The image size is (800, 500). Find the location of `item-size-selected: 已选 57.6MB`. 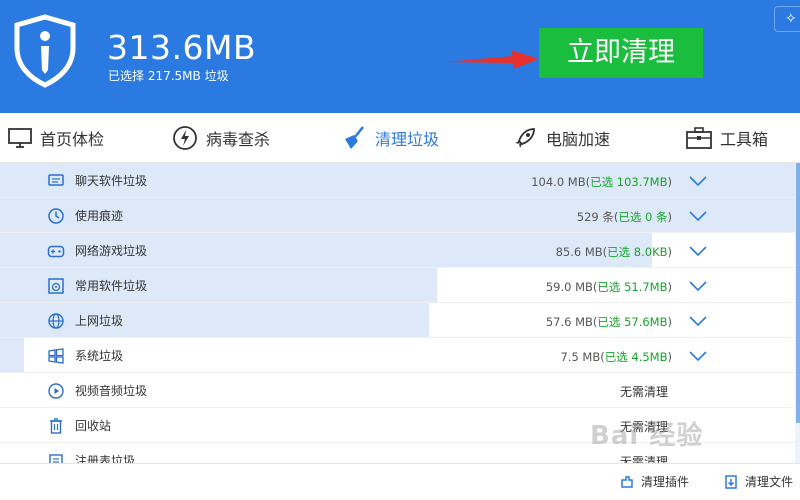

item-size-selected: 已选 57.6MB is located at coordinates (632, 322).